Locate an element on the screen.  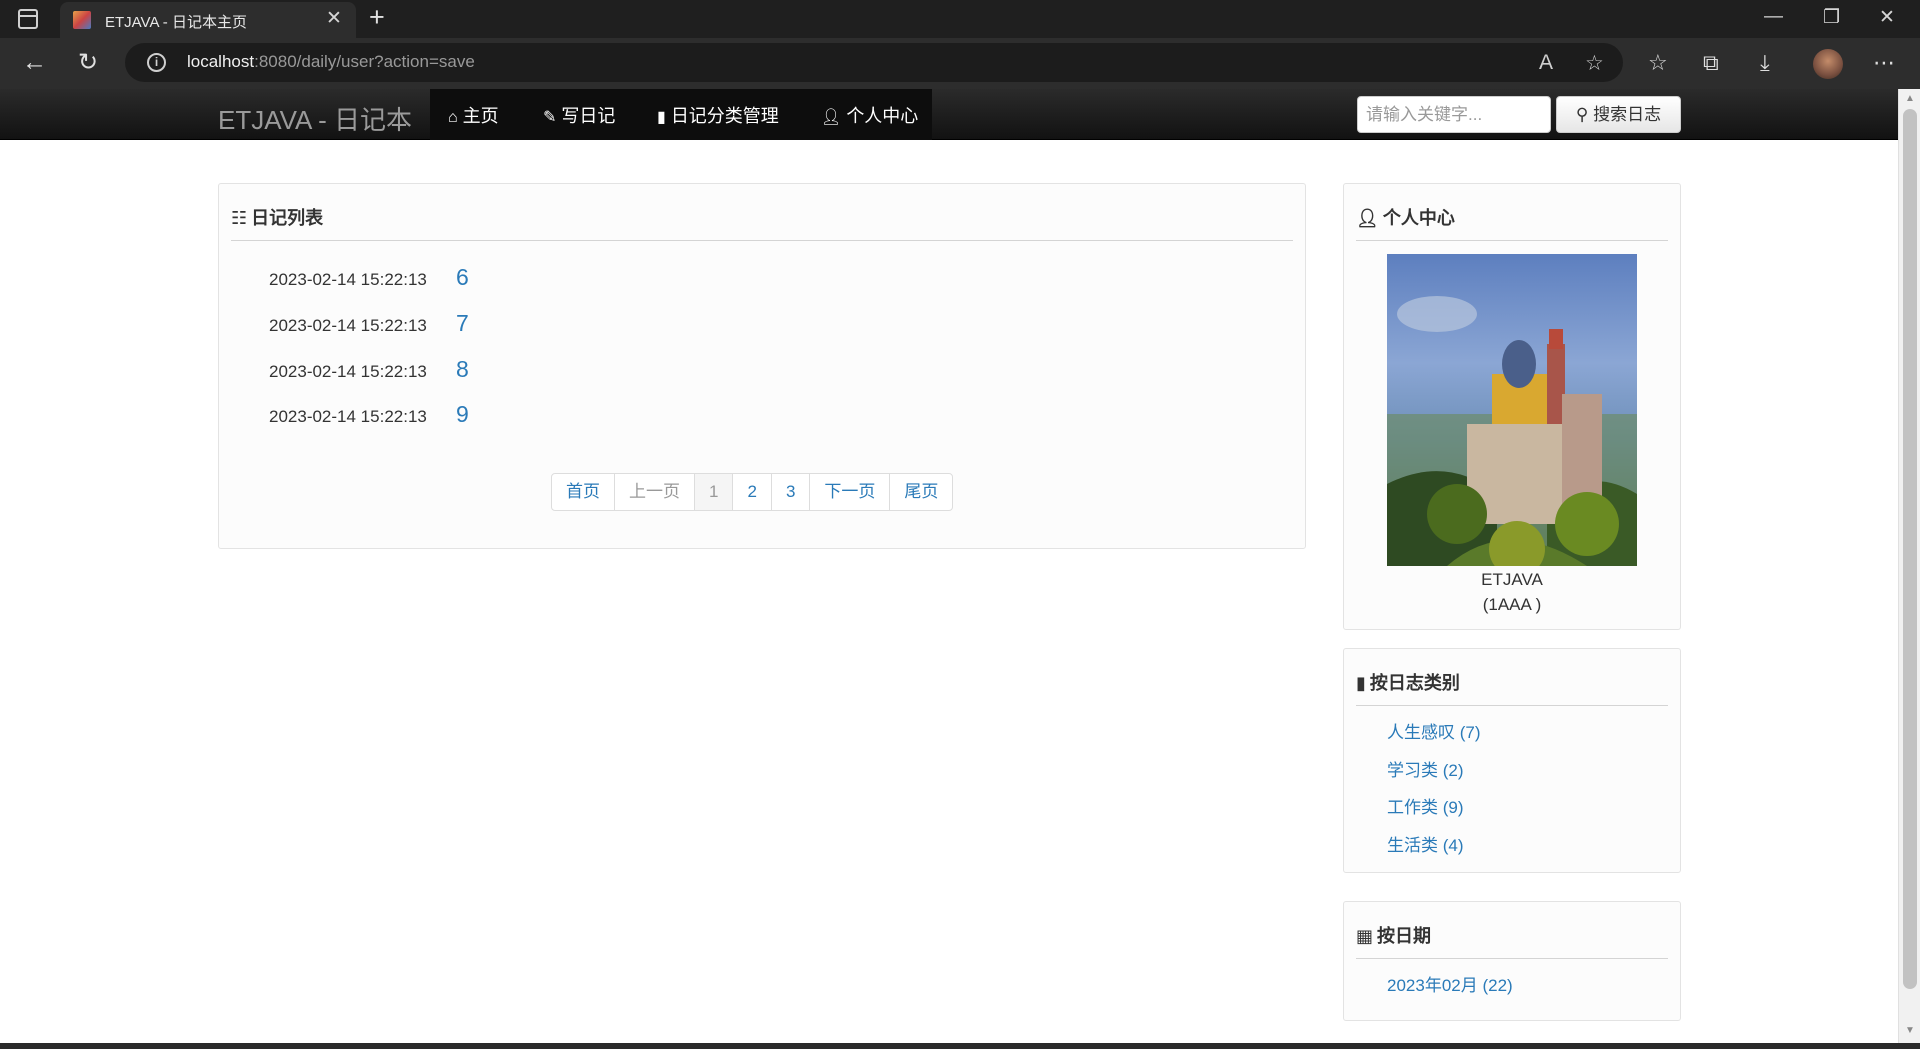
page-last: 尾页 is located at coordinates (921, 492).